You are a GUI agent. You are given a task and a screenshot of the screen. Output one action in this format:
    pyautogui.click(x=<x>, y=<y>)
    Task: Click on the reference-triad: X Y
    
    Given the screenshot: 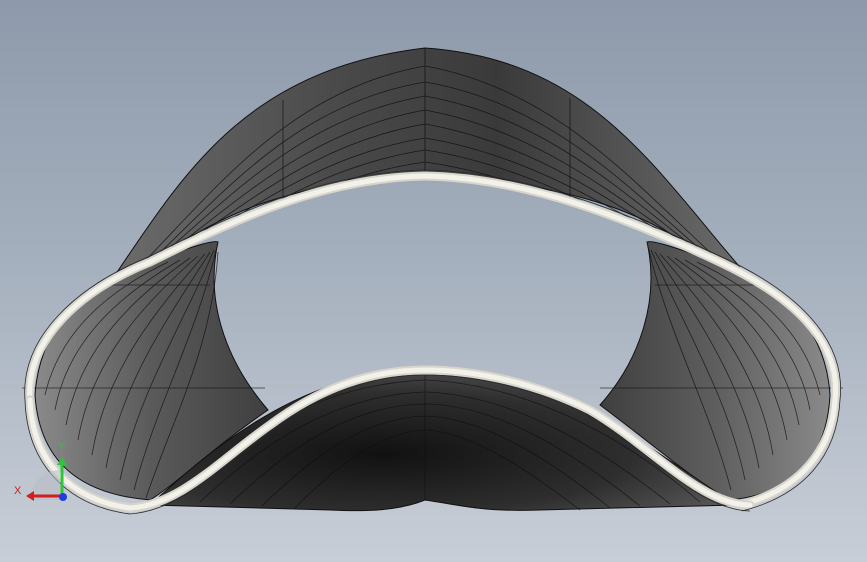 What is the action you would take?
    pyautogui.click(x=44, y=473)
    